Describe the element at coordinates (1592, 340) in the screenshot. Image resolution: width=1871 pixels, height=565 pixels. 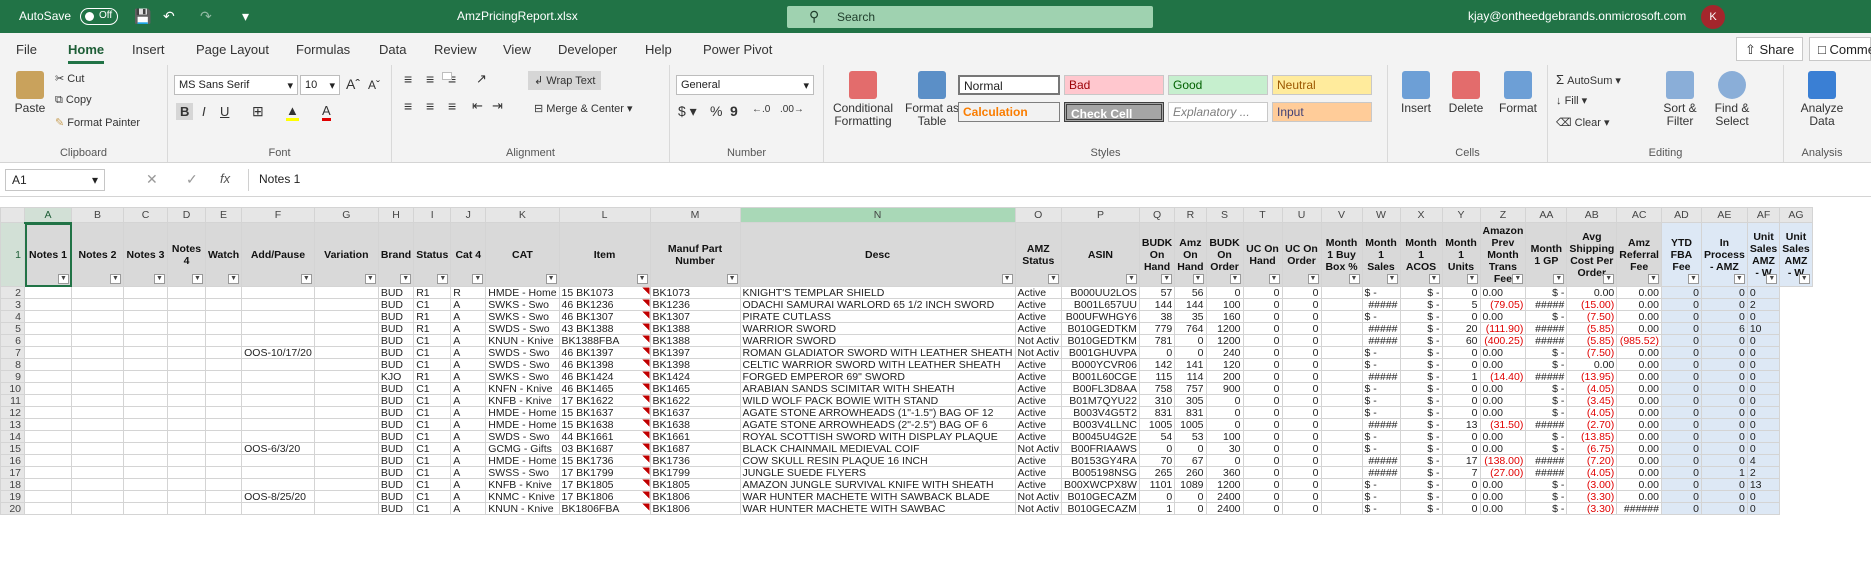
I see `cell: (5.85)` at that location.